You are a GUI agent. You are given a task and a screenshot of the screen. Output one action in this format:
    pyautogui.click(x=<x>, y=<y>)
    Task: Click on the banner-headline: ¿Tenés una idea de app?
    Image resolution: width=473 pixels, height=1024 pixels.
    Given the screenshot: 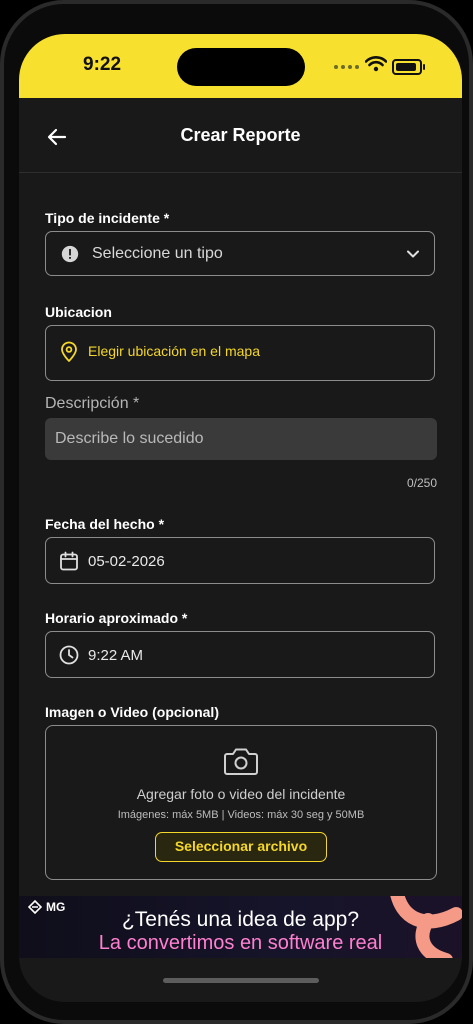 What is the action you would take?
    pyautogui.click(x=240, y=919)
    